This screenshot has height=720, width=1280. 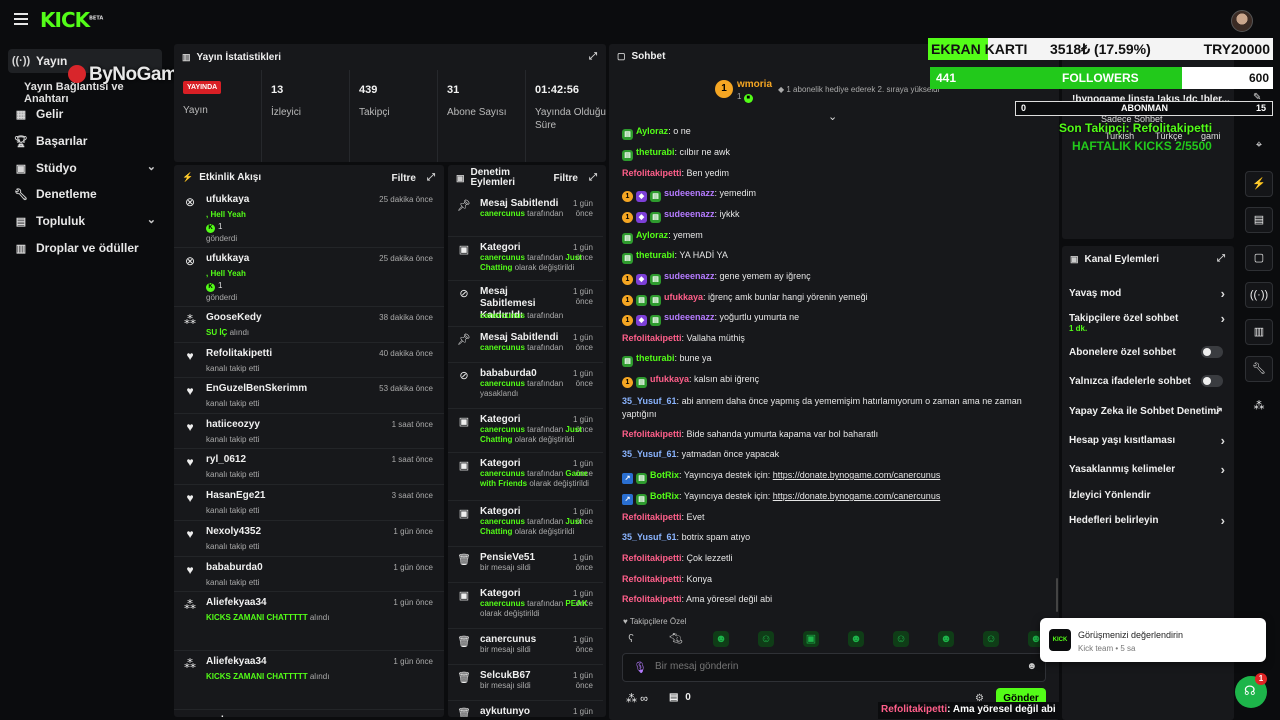 I want to click on points-display: ⁂ ∞, so click(x=637, y=698).